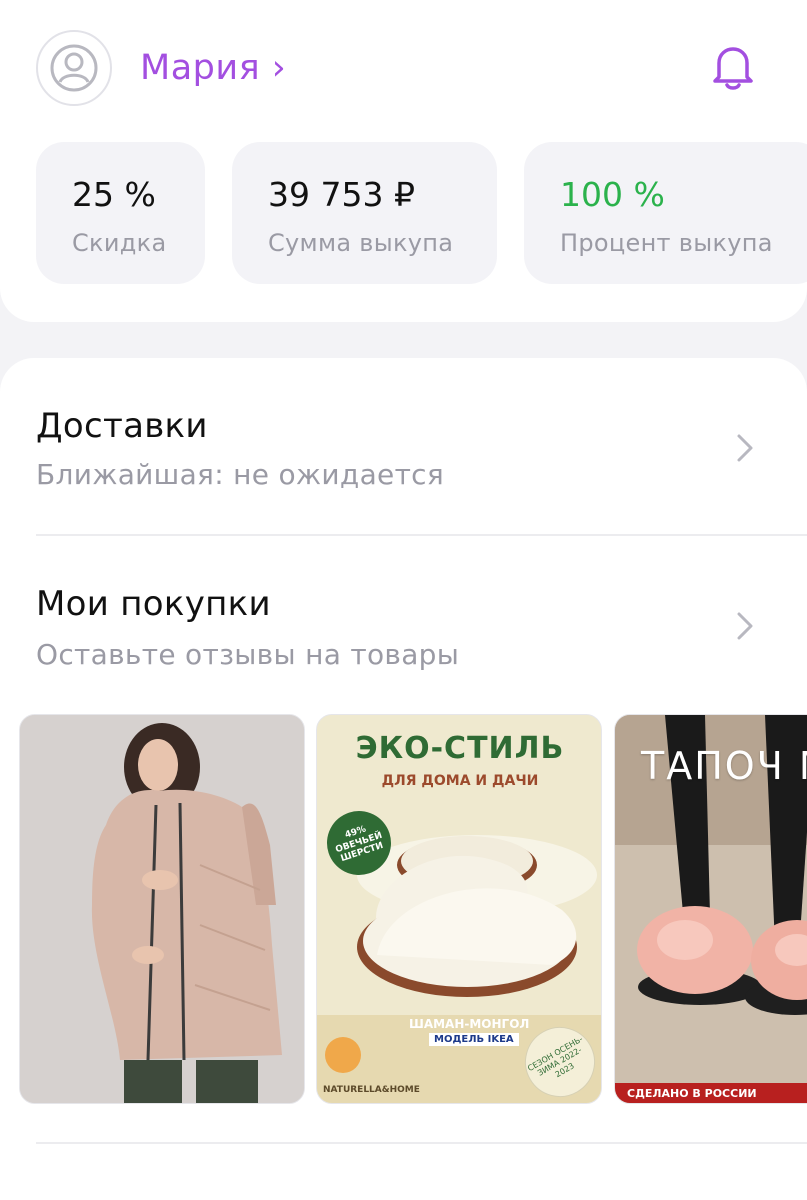 The height and width of the screenshot is (1200, 807). What do you see at coordinates (724, 766) in the screenshot?
I see `product-title: ТАПОЧ МЕХОВ` at bounding box center [724, 766].